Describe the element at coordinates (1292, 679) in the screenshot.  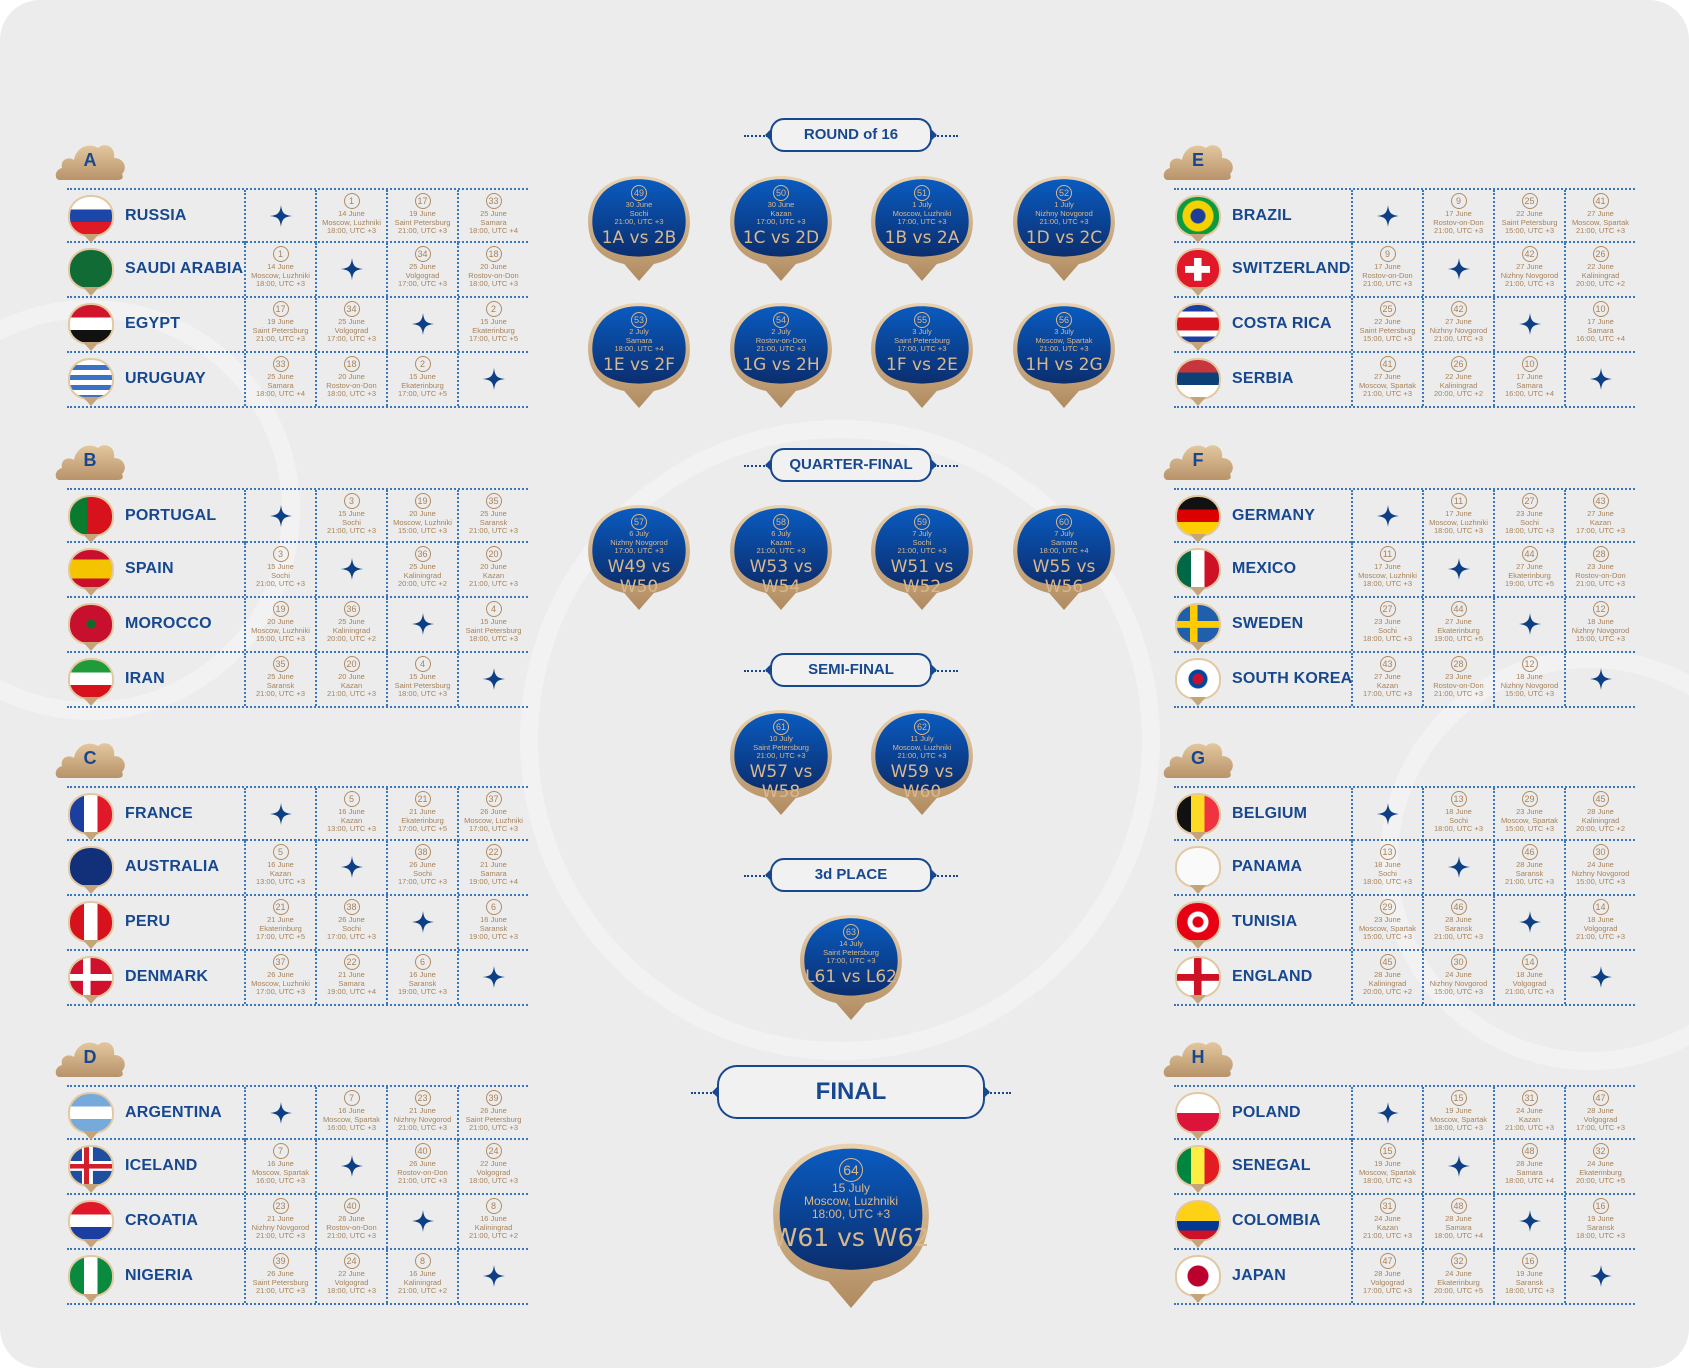
I see `team-name: SOUTH KOREA` at that location.